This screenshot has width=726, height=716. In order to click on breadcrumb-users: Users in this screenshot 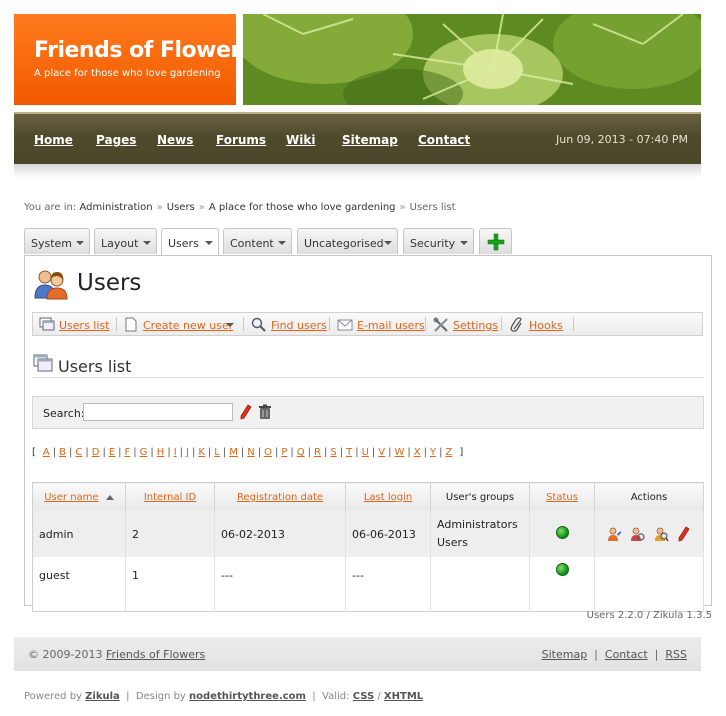, I will do `click(181, 207)`.